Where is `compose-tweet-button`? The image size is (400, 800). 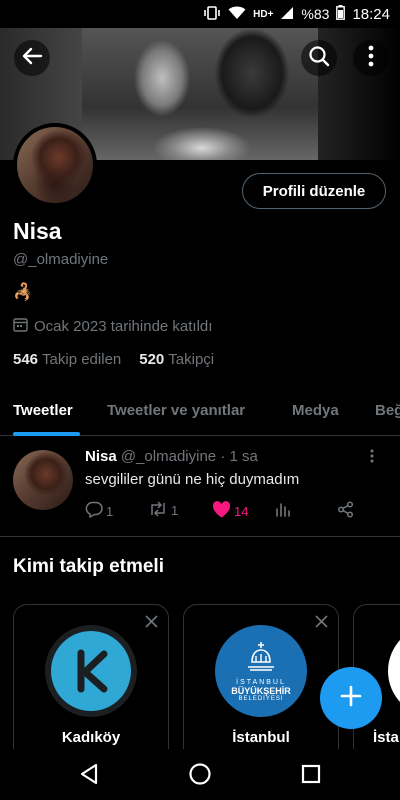 compose-tweet-button is located at coordinates (351, 698).